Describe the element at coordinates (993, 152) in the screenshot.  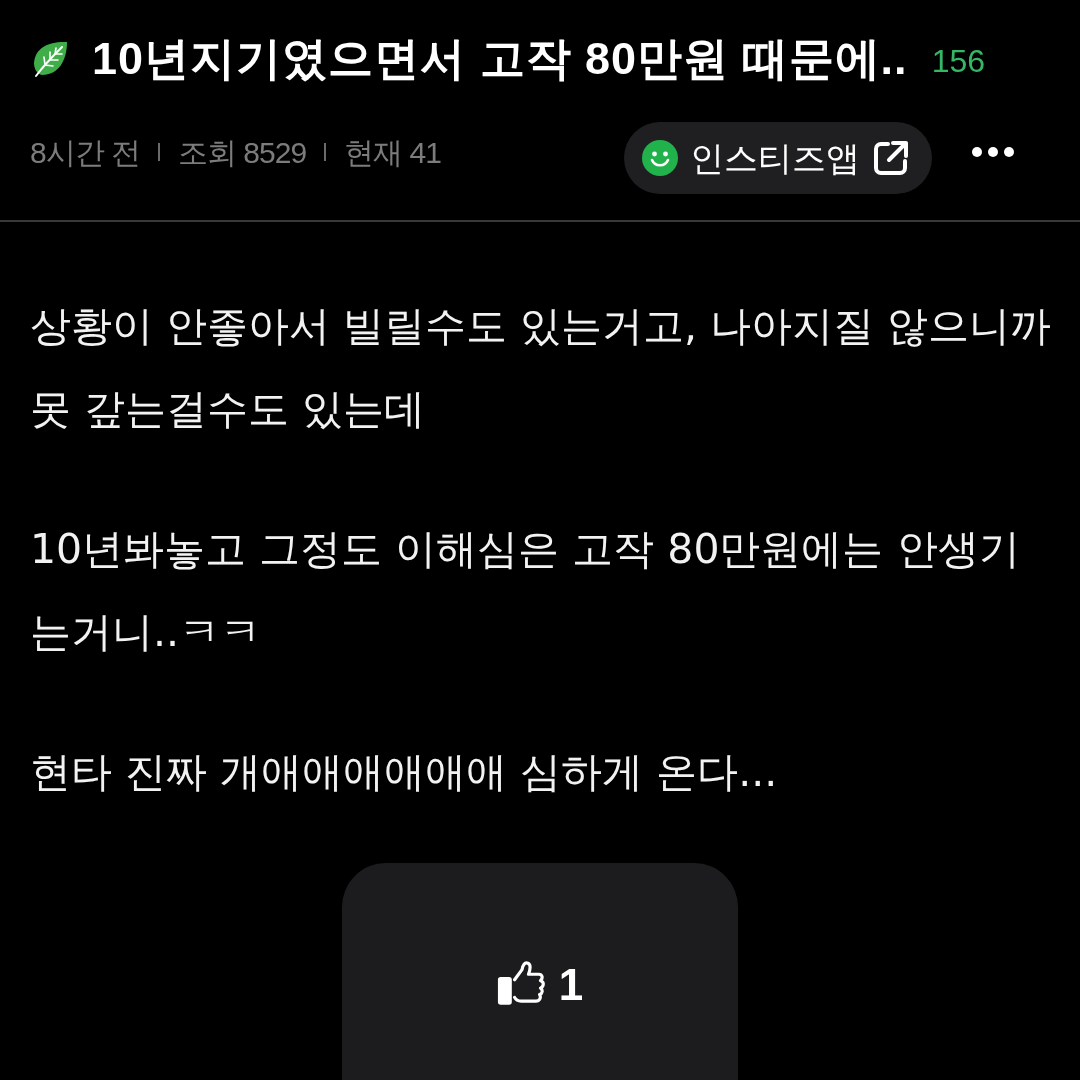
I see `more-icon` at that location.